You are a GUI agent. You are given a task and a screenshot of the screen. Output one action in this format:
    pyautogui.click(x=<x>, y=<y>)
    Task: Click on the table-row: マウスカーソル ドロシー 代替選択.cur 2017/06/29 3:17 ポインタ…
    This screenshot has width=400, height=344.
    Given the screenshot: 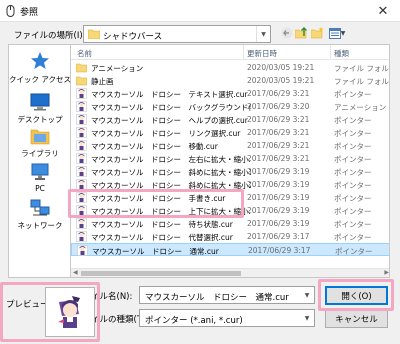 What is the action you would take?
    pyautogui.click(x=230, y=236)
    